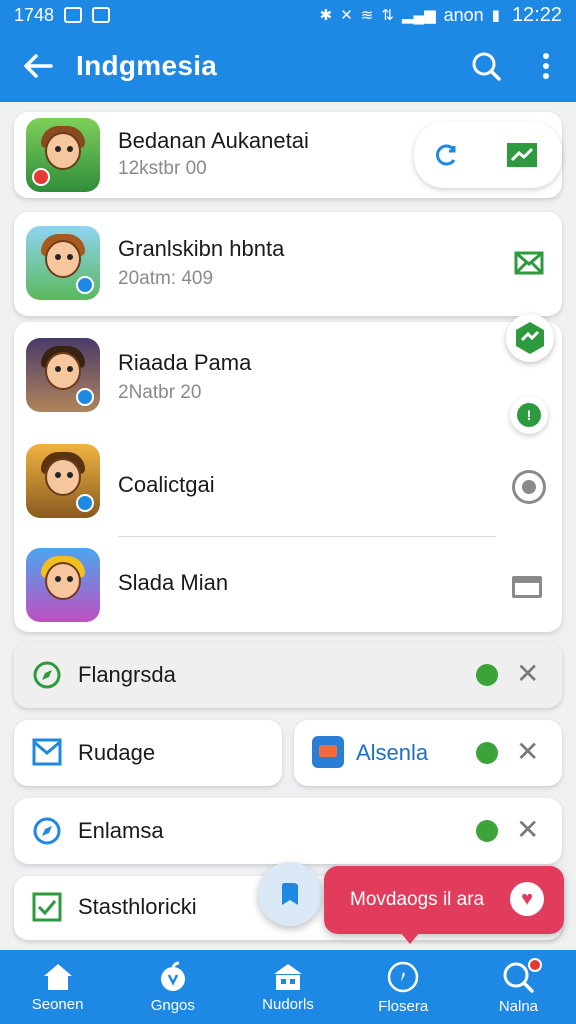 This screenshot has height=1024, width=576. I want to click on refresh-button, so click(446, 155).